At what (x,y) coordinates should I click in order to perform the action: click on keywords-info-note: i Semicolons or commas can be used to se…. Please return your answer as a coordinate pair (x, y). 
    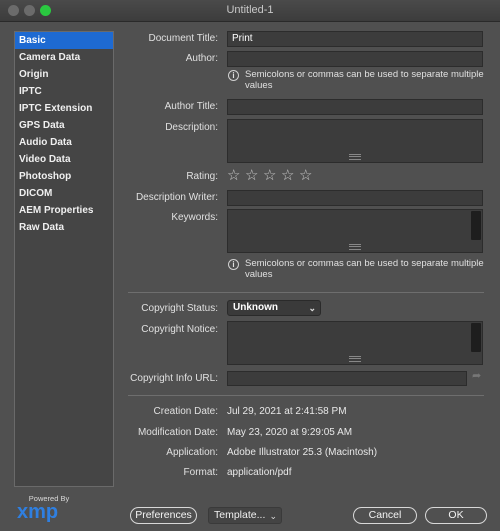
    Looking at the image, I should click on (359, 269).